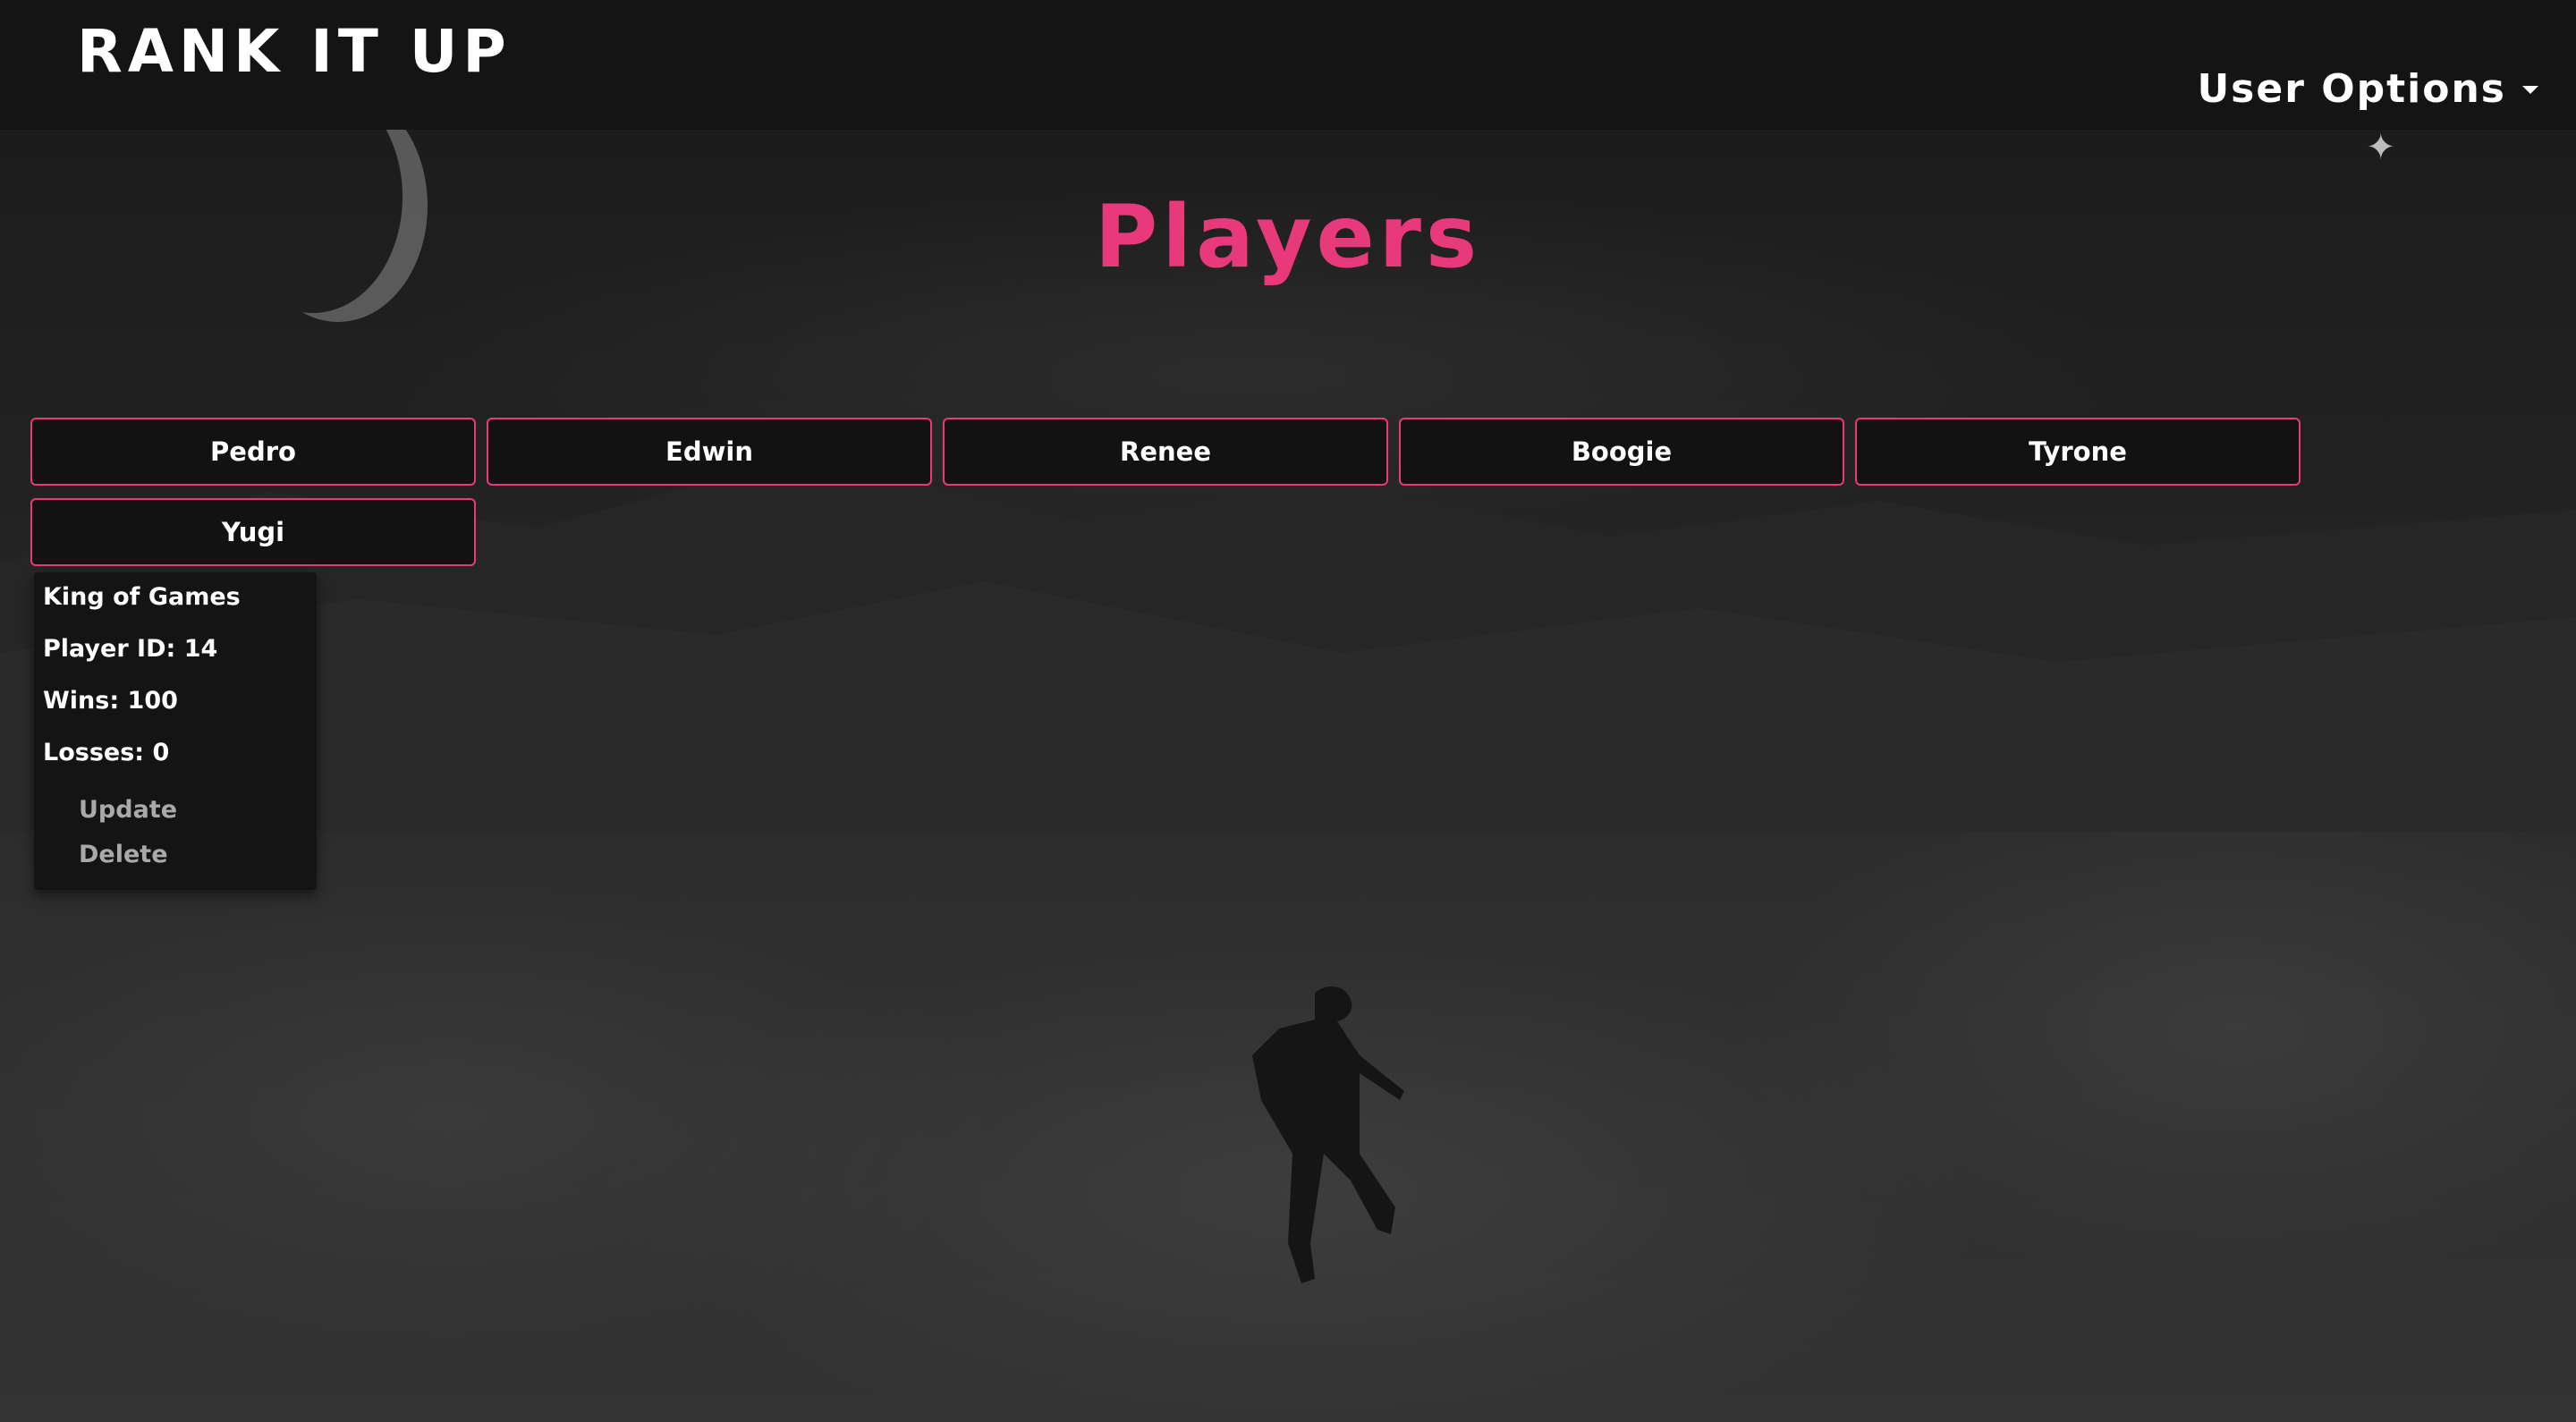 The width and height of the screenshot is (2576, 1422). What do you see at coordinates (253, 532) in the screenshot?
I see `player-button-yugi: Yugi` at bounding box center [253, 532].